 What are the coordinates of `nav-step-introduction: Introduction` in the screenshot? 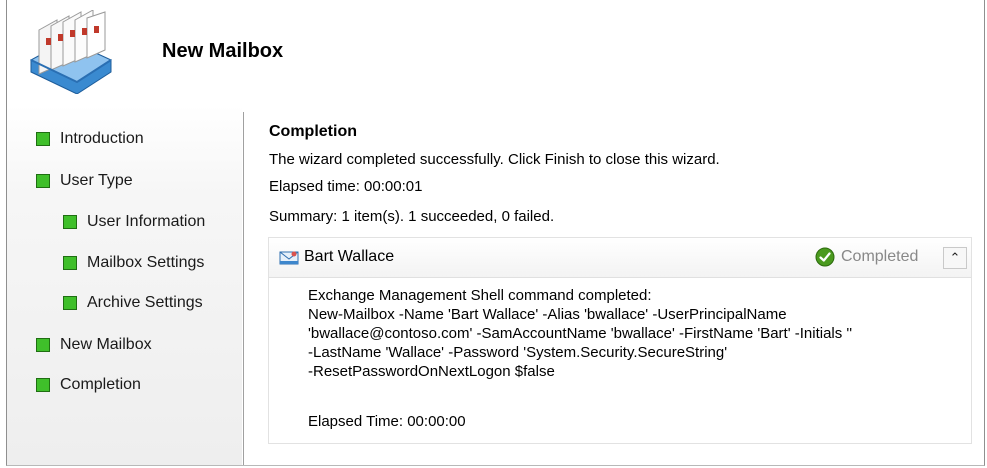 It's located at (90, 139).